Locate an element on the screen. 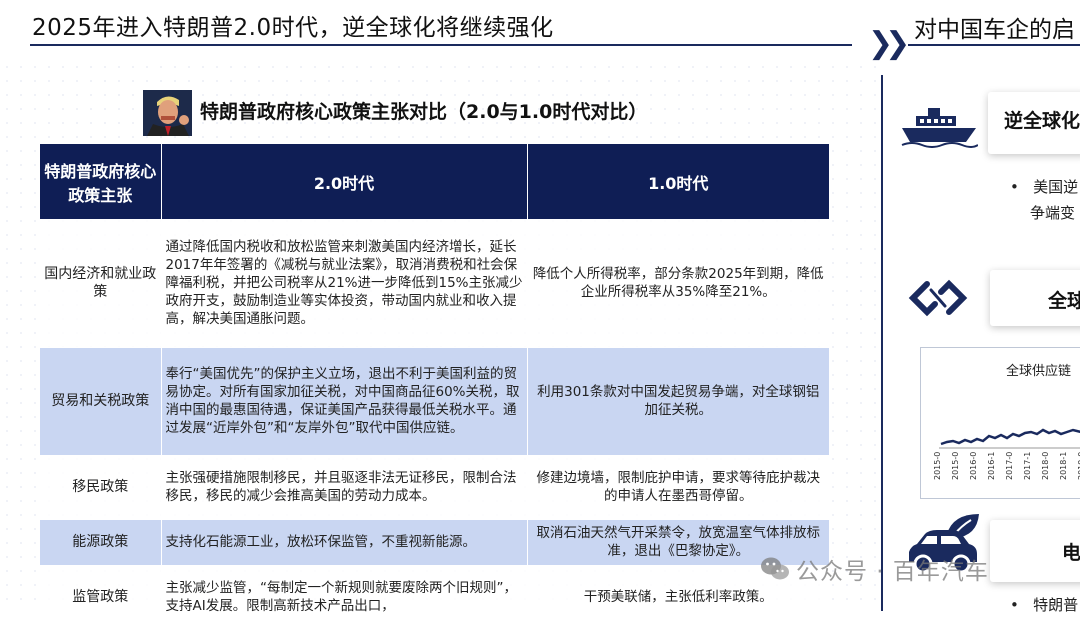 The image size is (1080, 630). tick-label: 2016-0 is located at coordinates (973, 465).